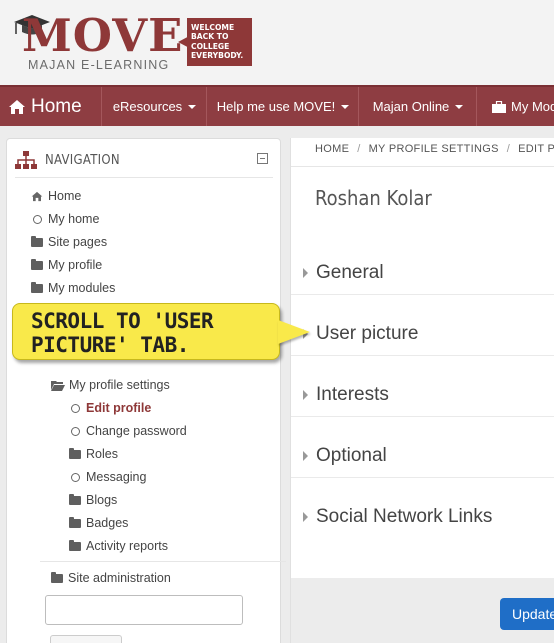 The image size is (554, 643). I want to click on breadcrumb-profile-settings: MY PROFILE SETTINGS, so click(434, 149).